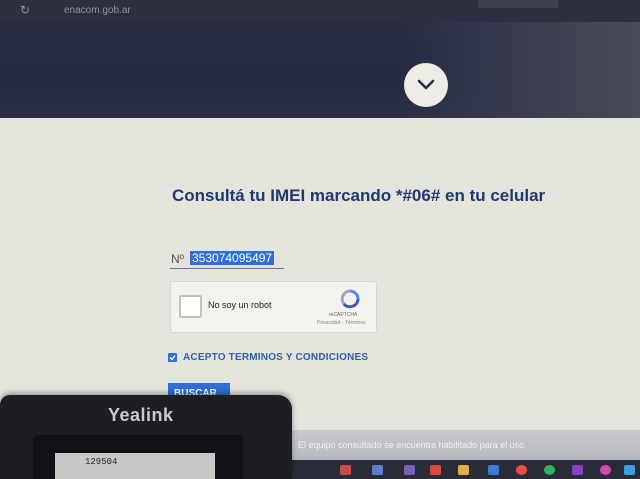 The height and width of the screenshot is (479, 640). Describe the element at coordinates (190, 306) in the screenshot. I see `checkbox-icon` at that location.